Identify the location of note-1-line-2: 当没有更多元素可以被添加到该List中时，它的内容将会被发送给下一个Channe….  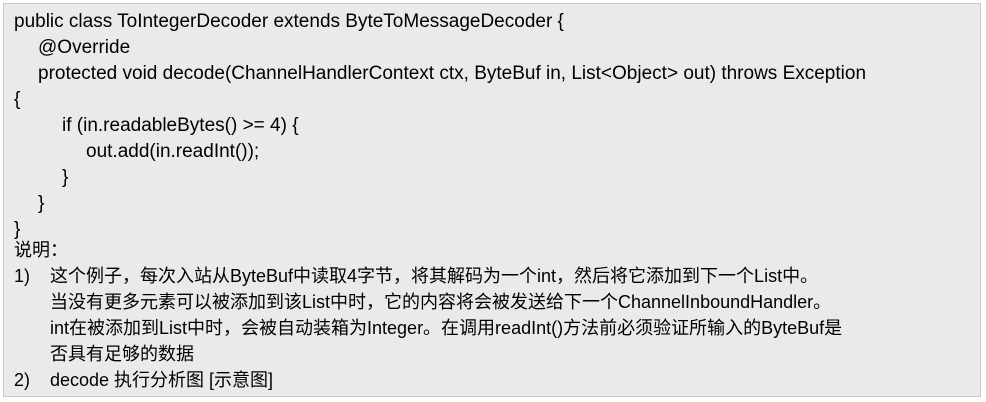
(441, 302).